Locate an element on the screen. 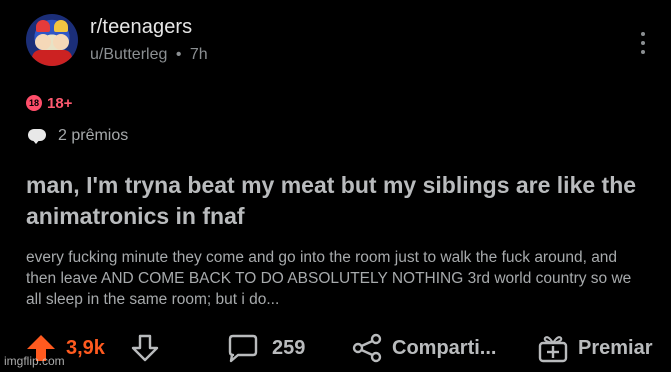 The height and width of the screenshot is (372, 671). award-button: Premiar is located at coordinates (594, 348).